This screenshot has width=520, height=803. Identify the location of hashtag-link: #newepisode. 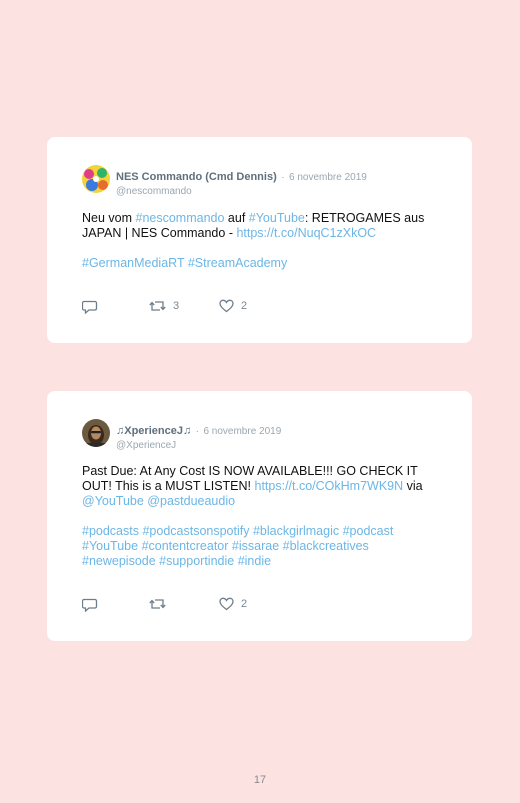
(119, 561).